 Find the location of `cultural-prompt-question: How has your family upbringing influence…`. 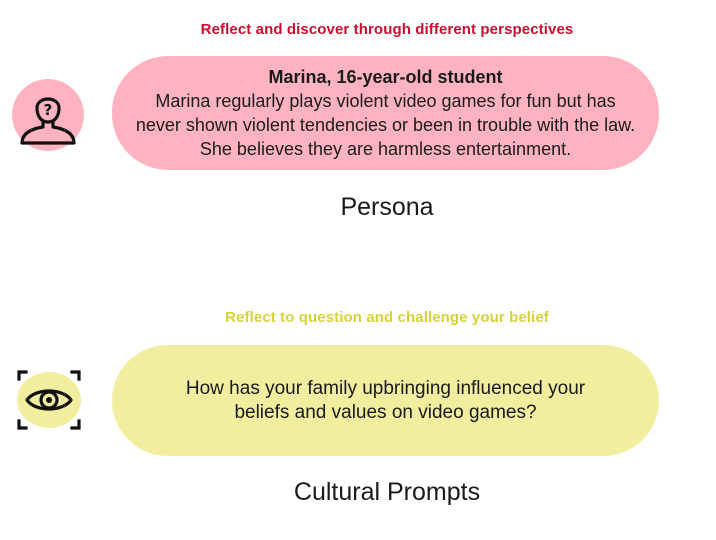

cultural-prompt-question: How has your family upbringing influence… is located at coordinates (385, 400).